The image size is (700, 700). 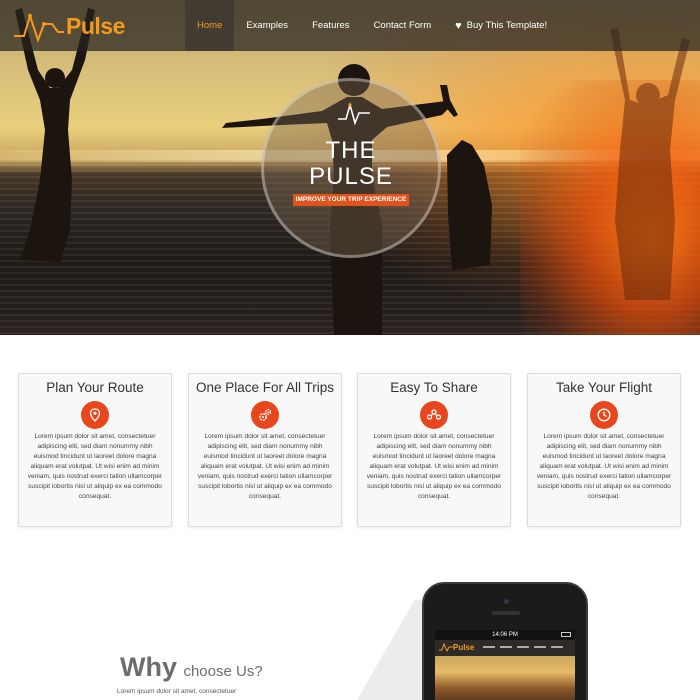 What do you see at coordinates (458, 25) in the screenshot?
I see `heart-icon: ♥` at bounding box center [458, 25].